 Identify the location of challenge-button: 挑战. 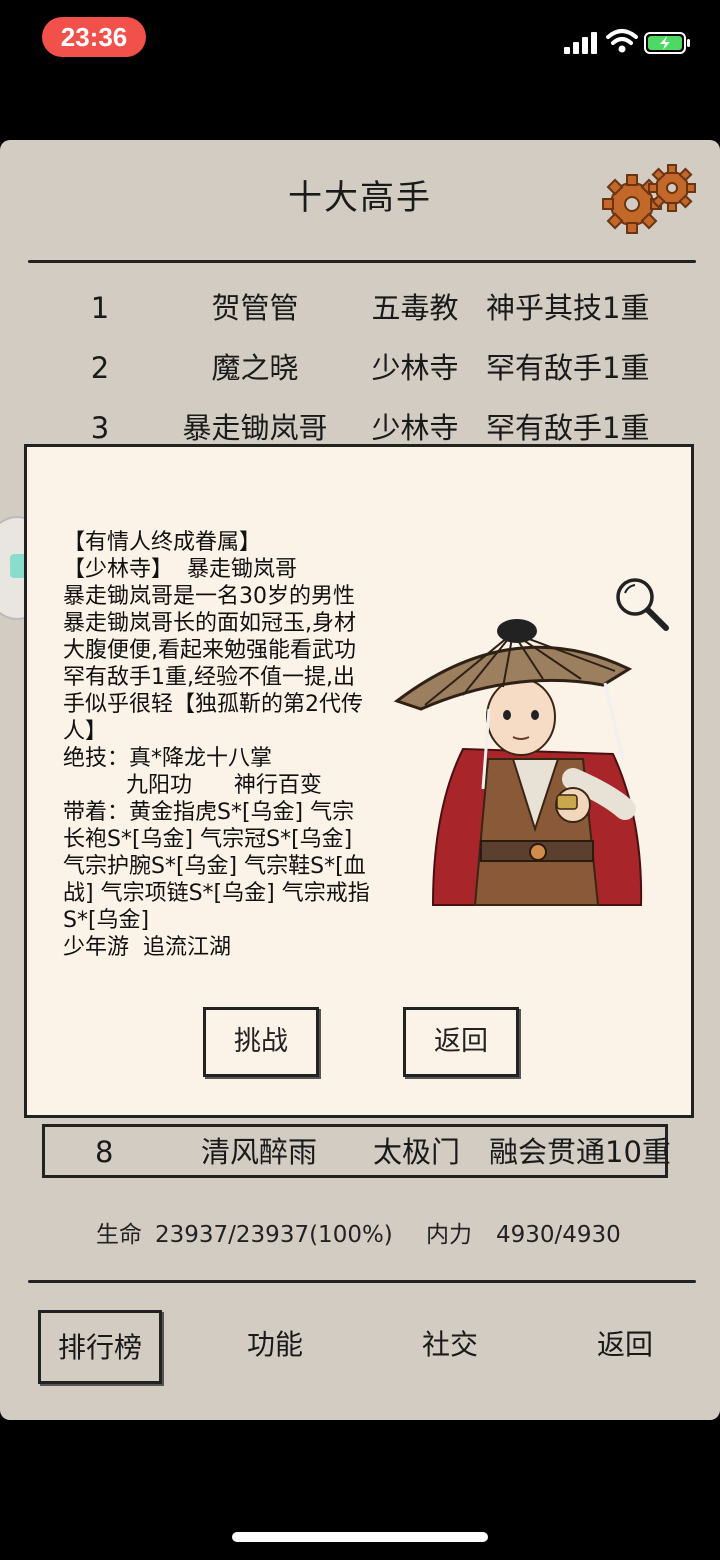
(261, 1042).